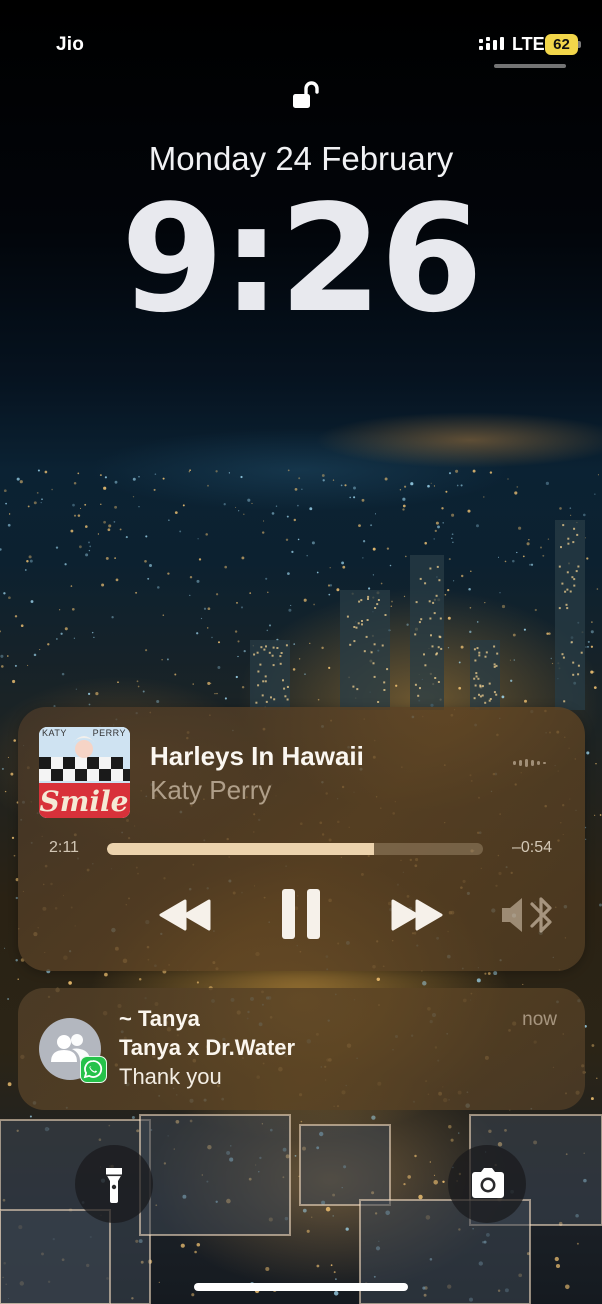 The height and width of the screenshot is (1304, 602). Describe the element at coordinates (159, 1018) in the screenshot. I see `notification-sender: ~ Tanya` at that location.